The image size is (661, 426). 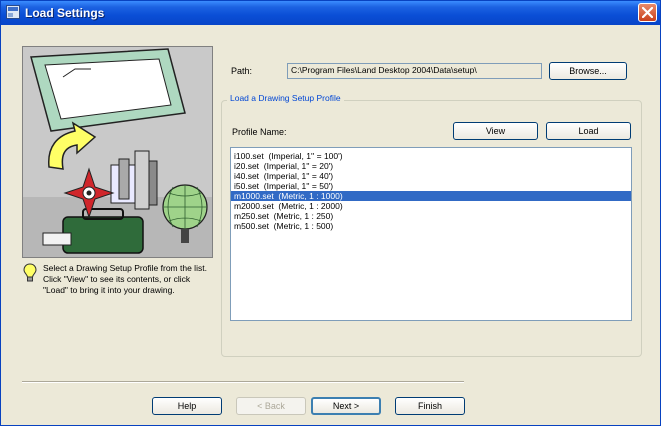 I want to click on list-item: i20.set (Imperial, 1'' = 20'), so click(x=431, y=166).